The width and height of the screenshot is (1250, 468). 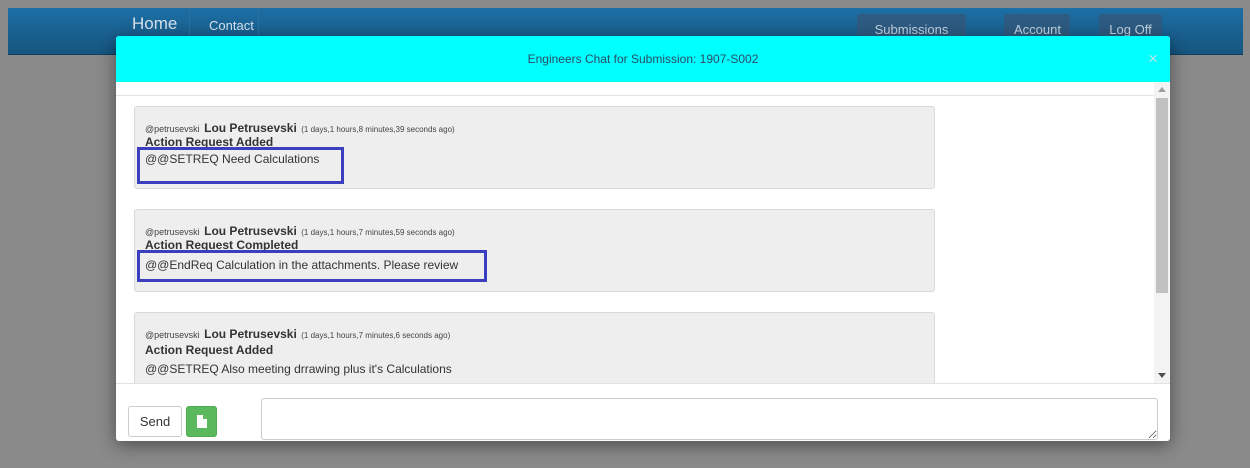 I want to click on scroll-up-arrow-icon, so click(x=1162, y=89).